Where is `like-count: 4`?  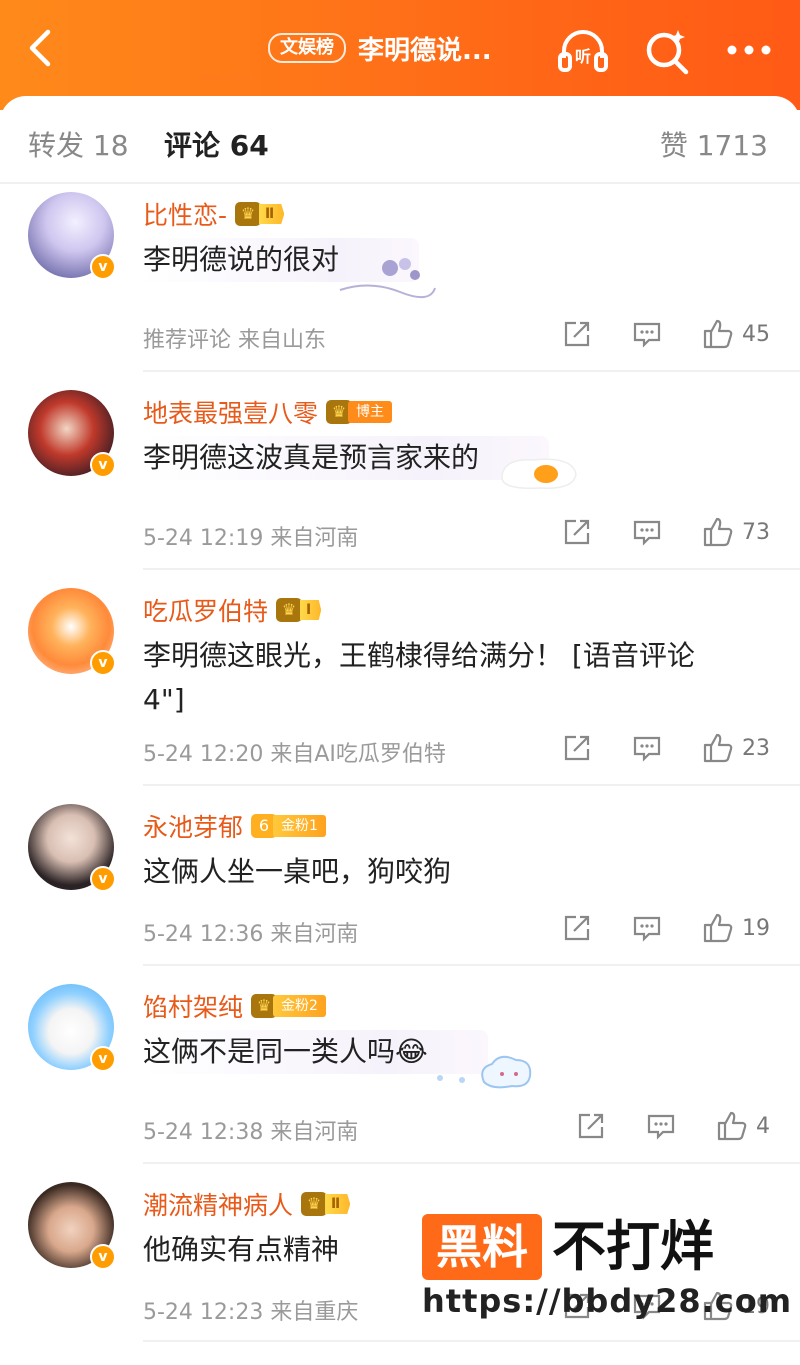 like-count: 4 is located at coordinates (763, 1126).